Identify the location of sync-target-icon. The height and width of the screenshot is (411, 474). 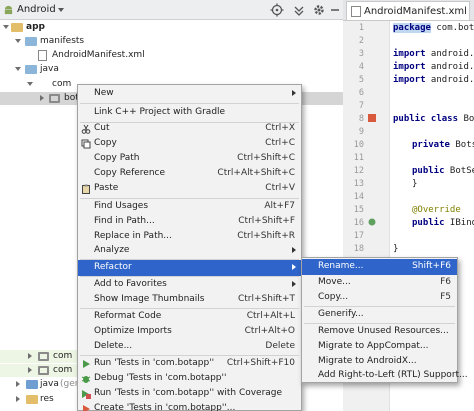
(277, 10).